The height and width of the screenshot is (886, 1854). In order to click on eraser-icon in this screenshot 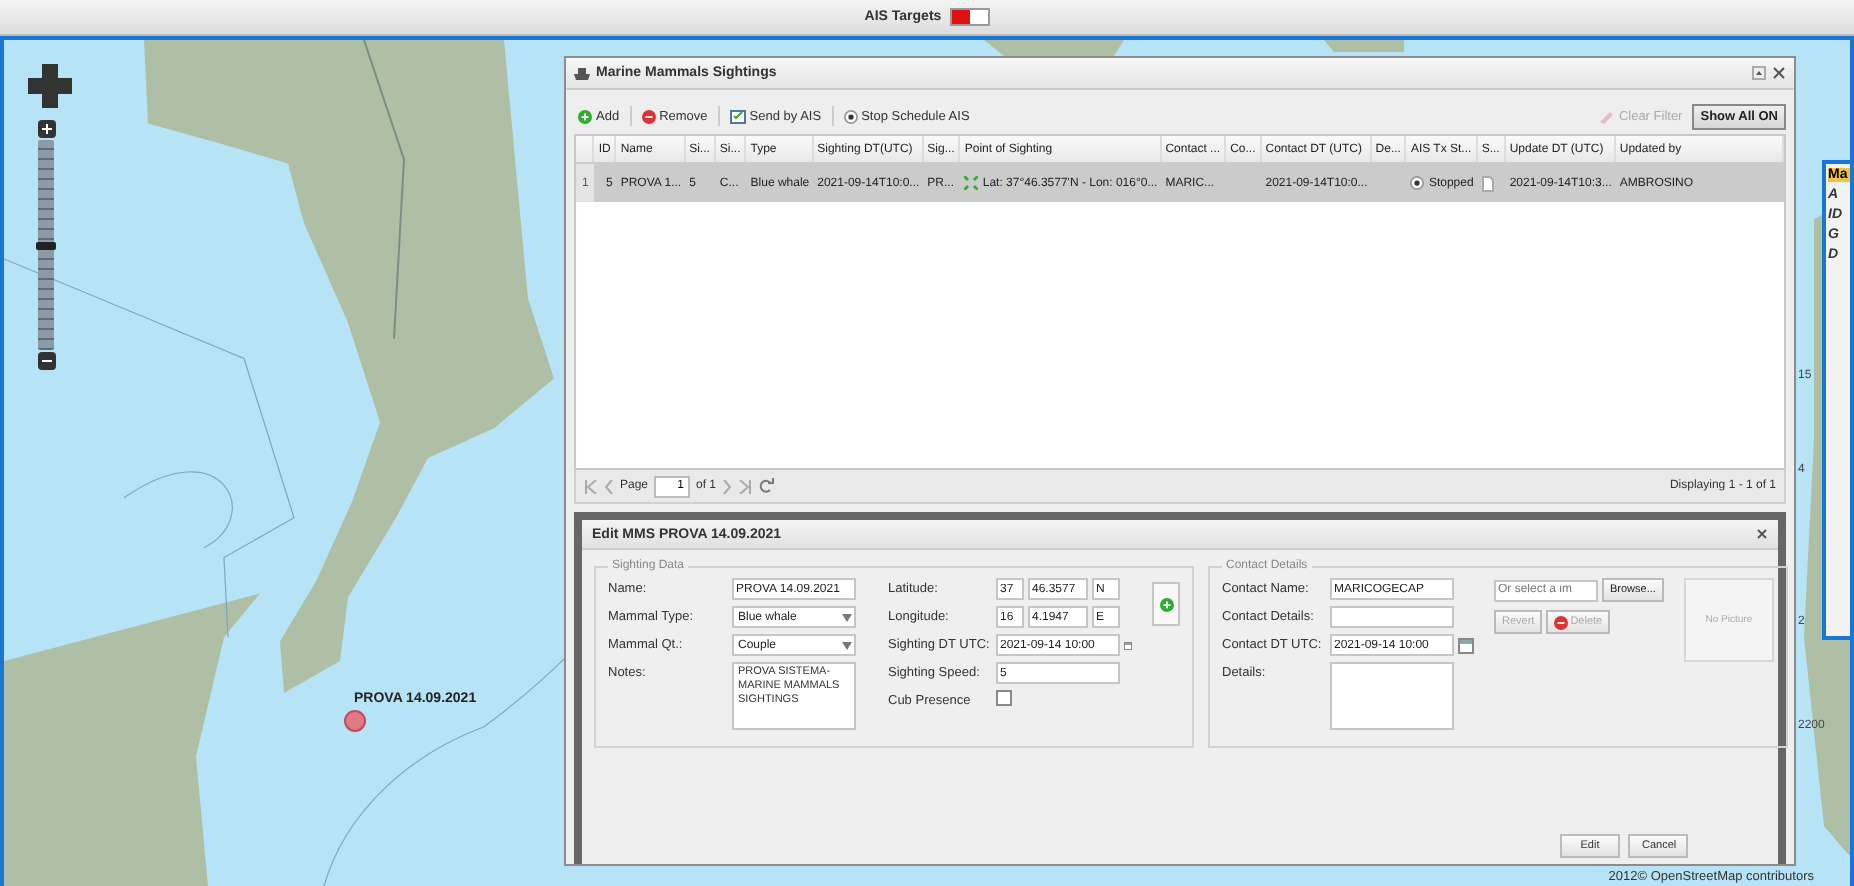, I will do `click(1606, 116)`.